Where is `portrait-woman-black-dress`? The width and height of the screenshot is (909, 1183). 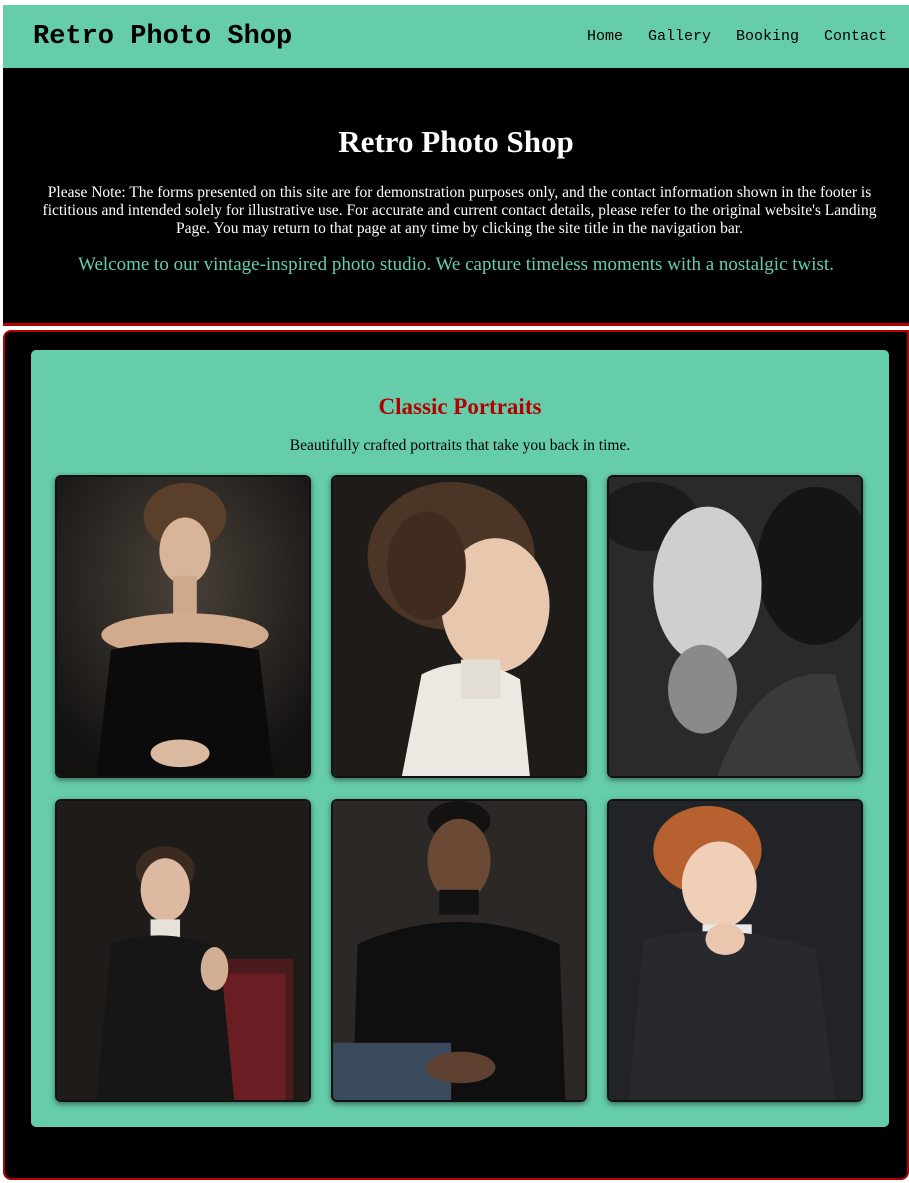 portrait-woman-black-dress is located at coordinates (183, 626).